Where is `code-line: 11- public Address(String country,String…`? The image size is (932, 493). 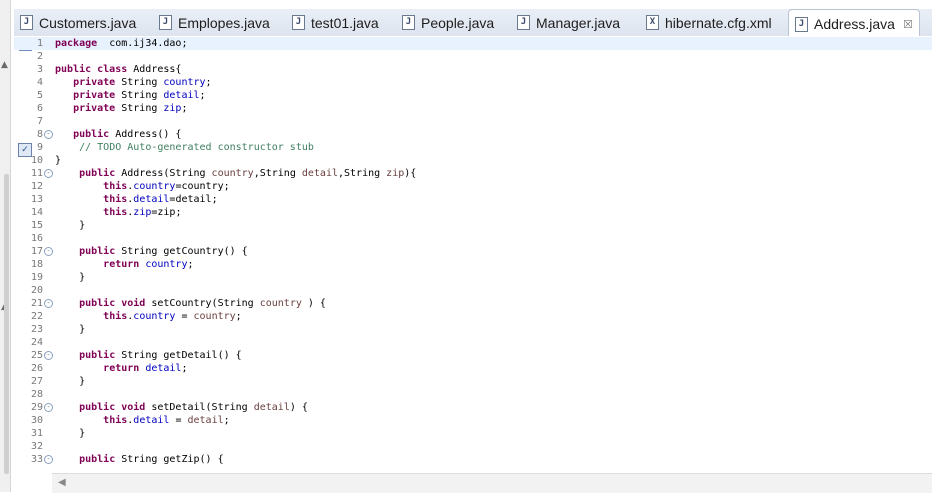
code-line: 11- public Address(String country,String… is located at coordinates (473, 173).